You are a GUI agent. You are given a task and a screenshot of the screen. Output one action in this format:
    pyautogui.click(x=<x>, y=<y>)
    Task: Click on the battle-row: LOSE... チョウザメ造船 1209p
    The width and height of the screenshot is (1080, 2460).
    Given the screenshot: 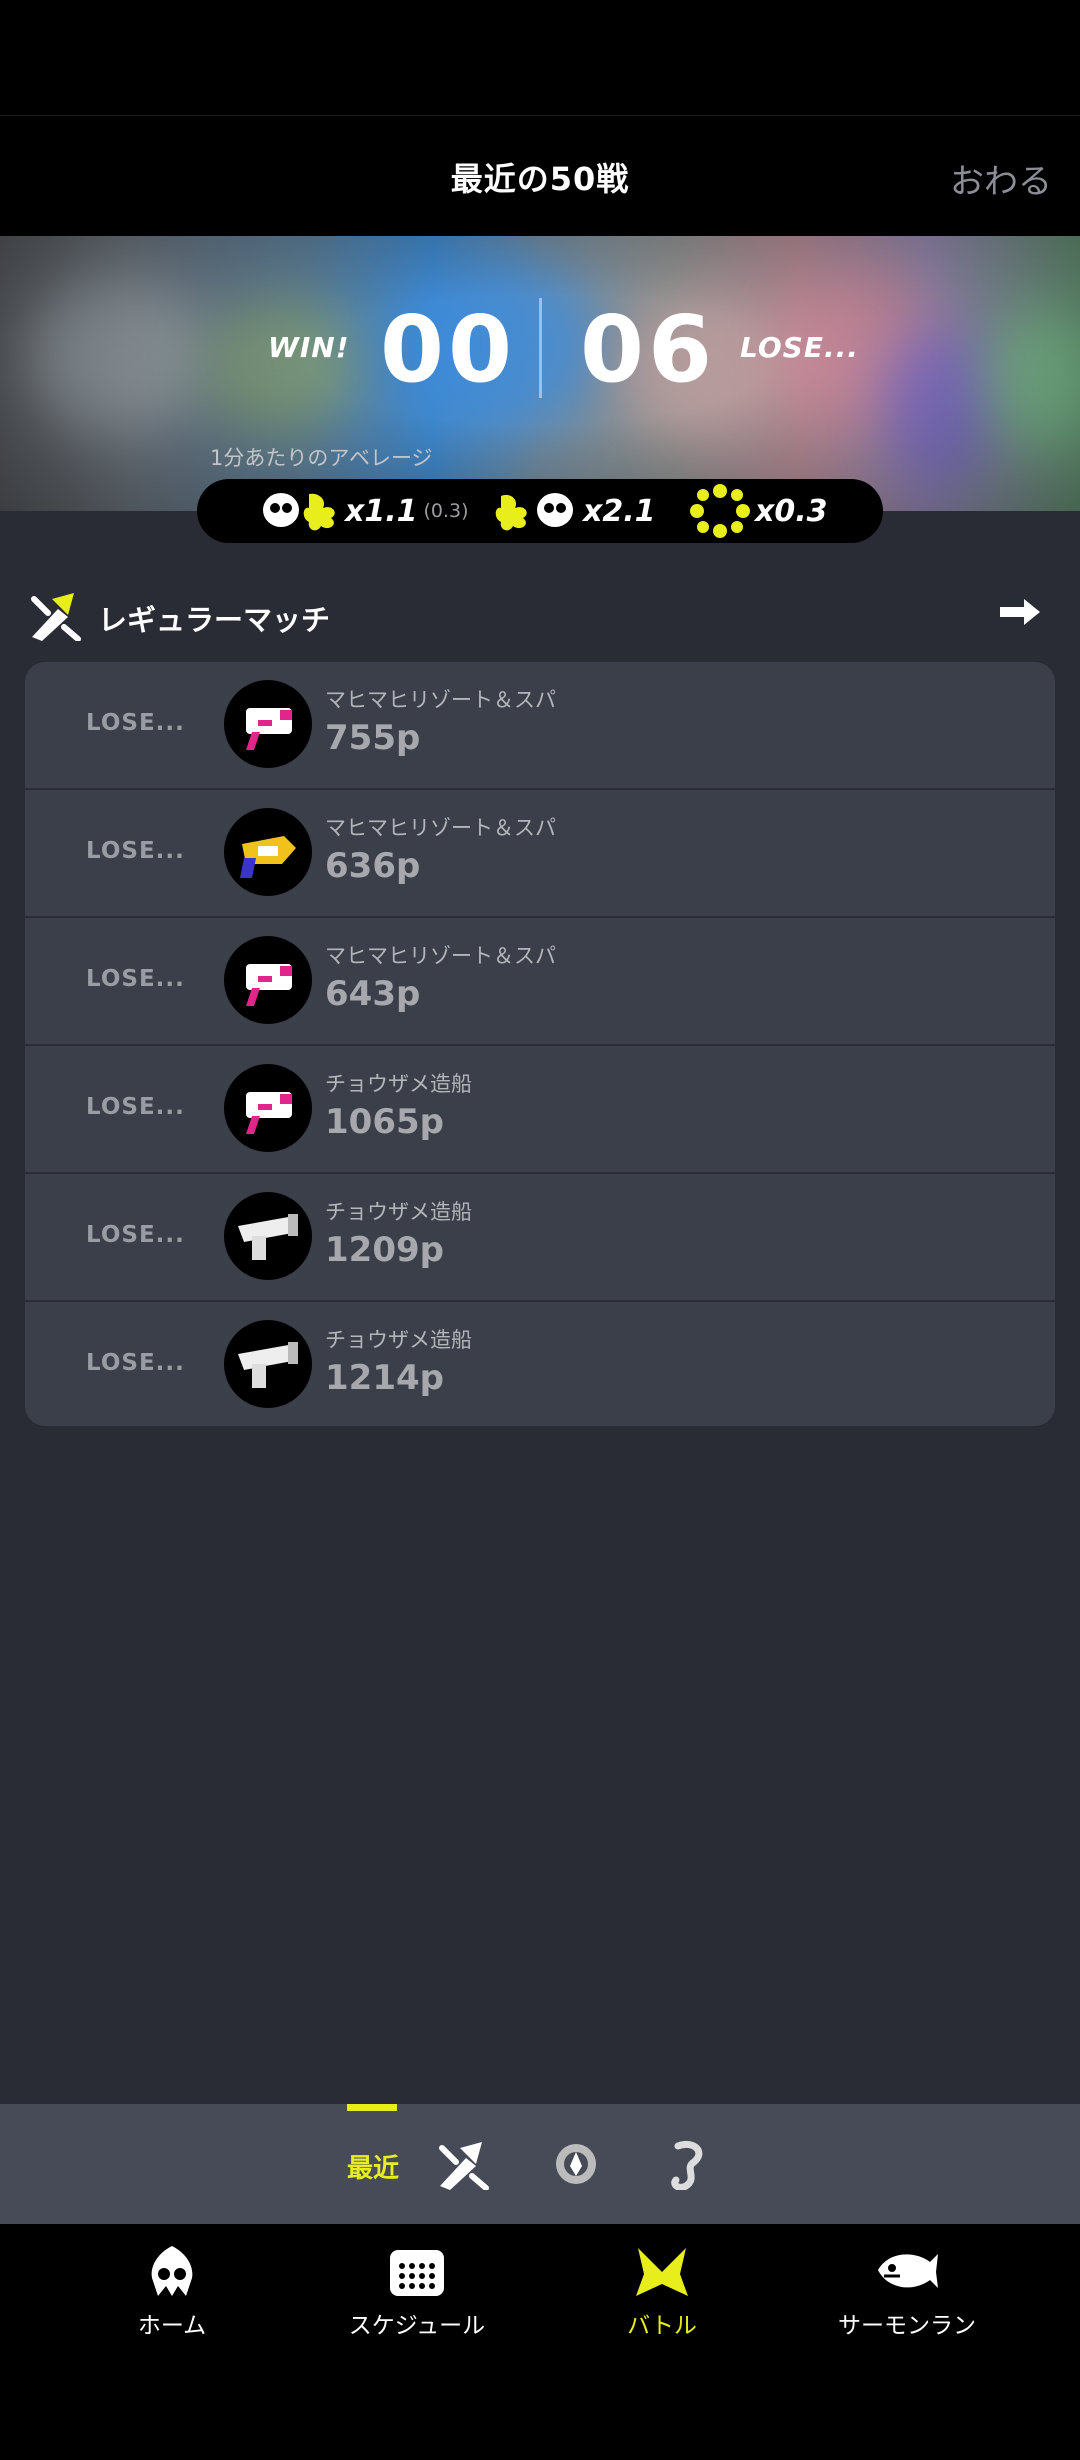 What is the action you would take?
    pyautogui.click(x=540, y=1238)
    